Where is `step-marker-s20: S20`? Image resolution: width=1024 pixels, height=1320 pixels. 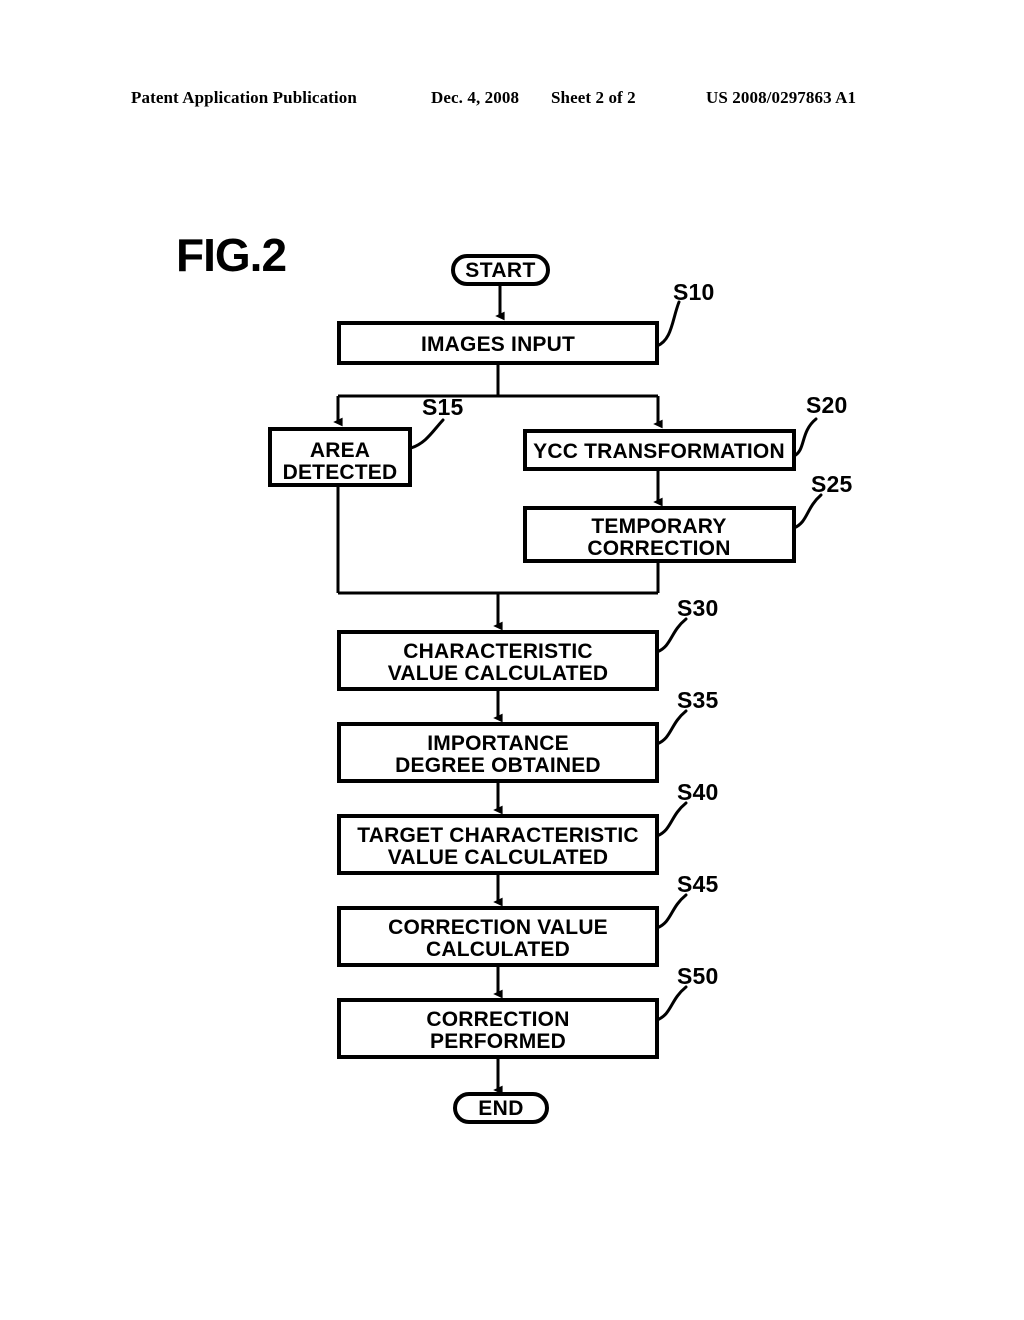 step-marker-s20: S20 is located at coordinates (820, 425).